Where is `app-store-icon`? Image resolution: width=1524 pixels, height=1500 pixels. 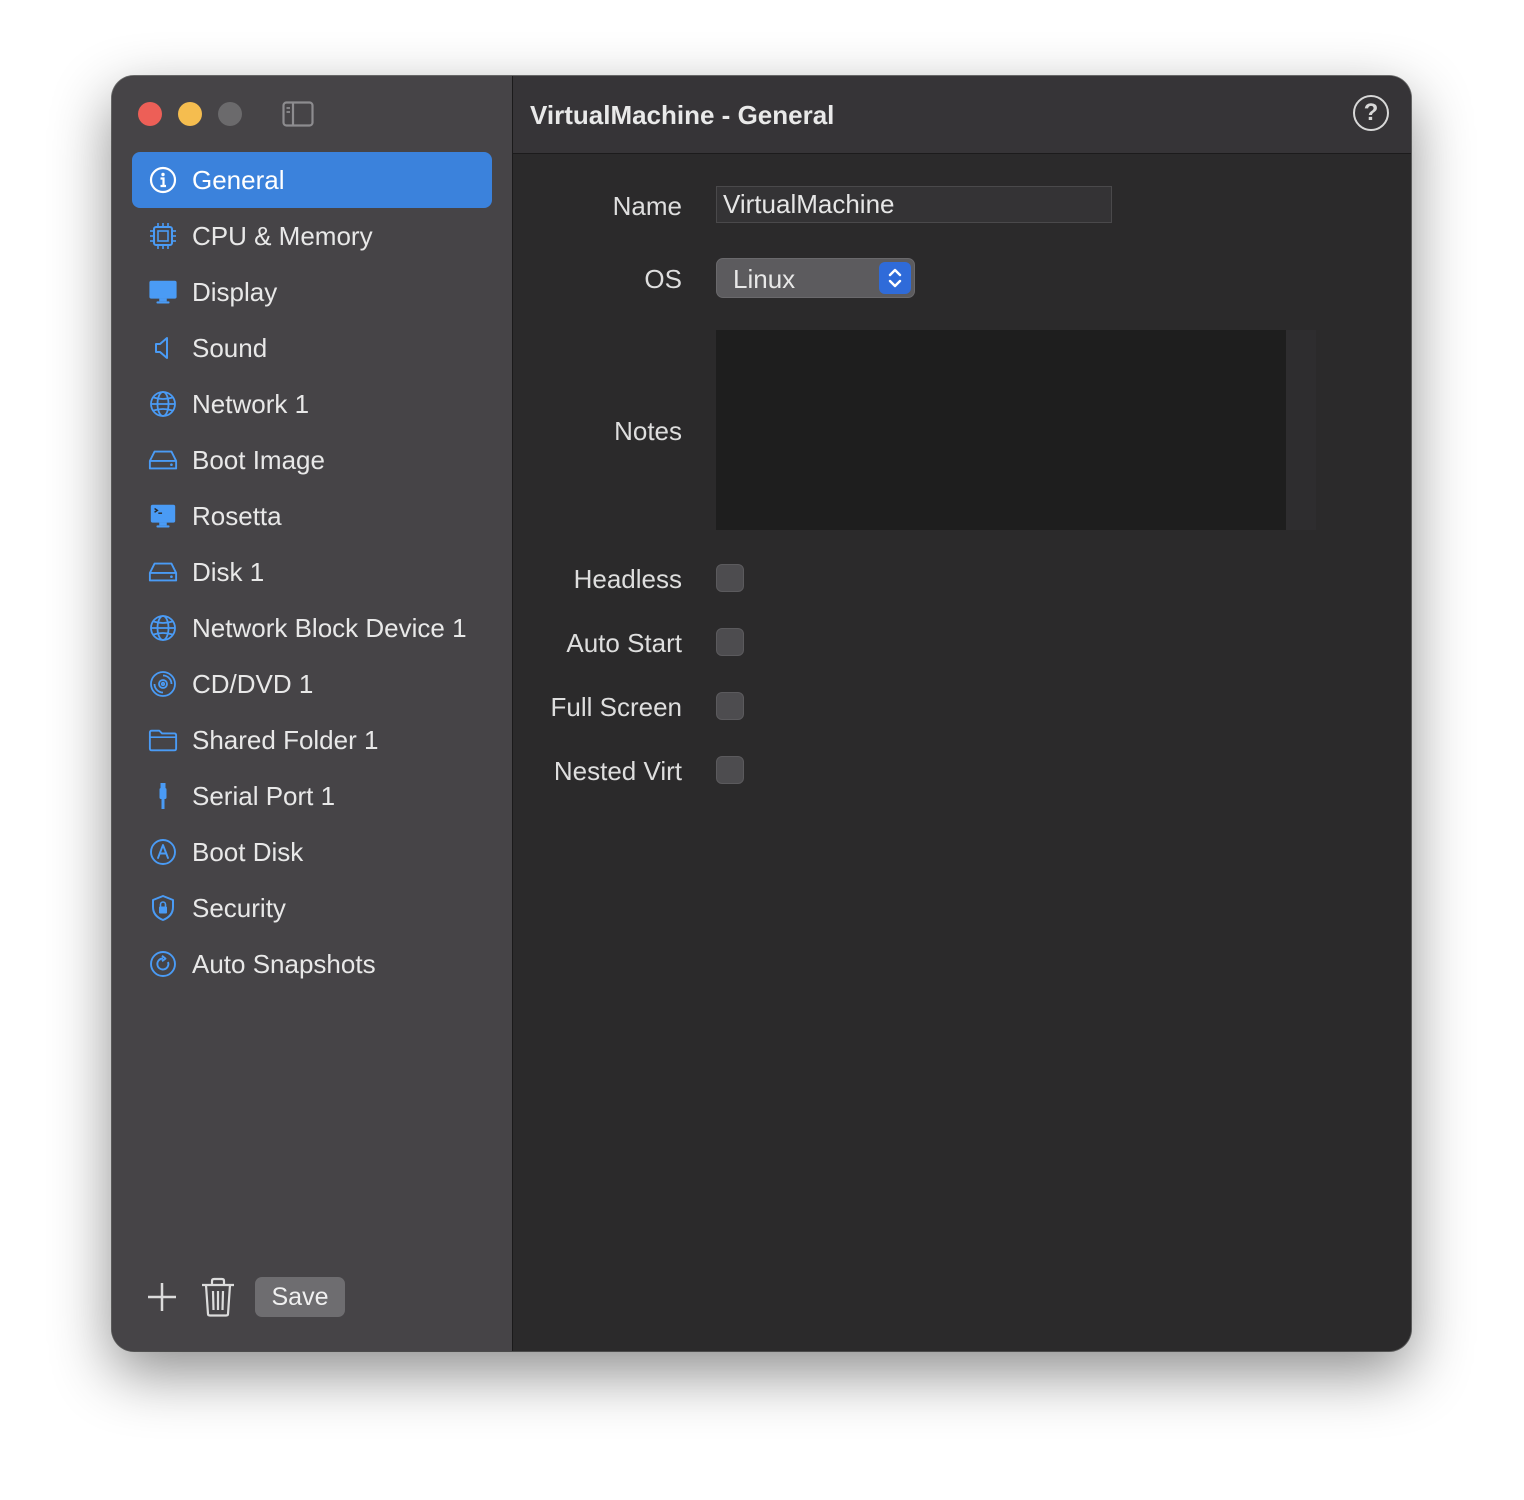 app-store-icon is located at coordinates (163, 852).